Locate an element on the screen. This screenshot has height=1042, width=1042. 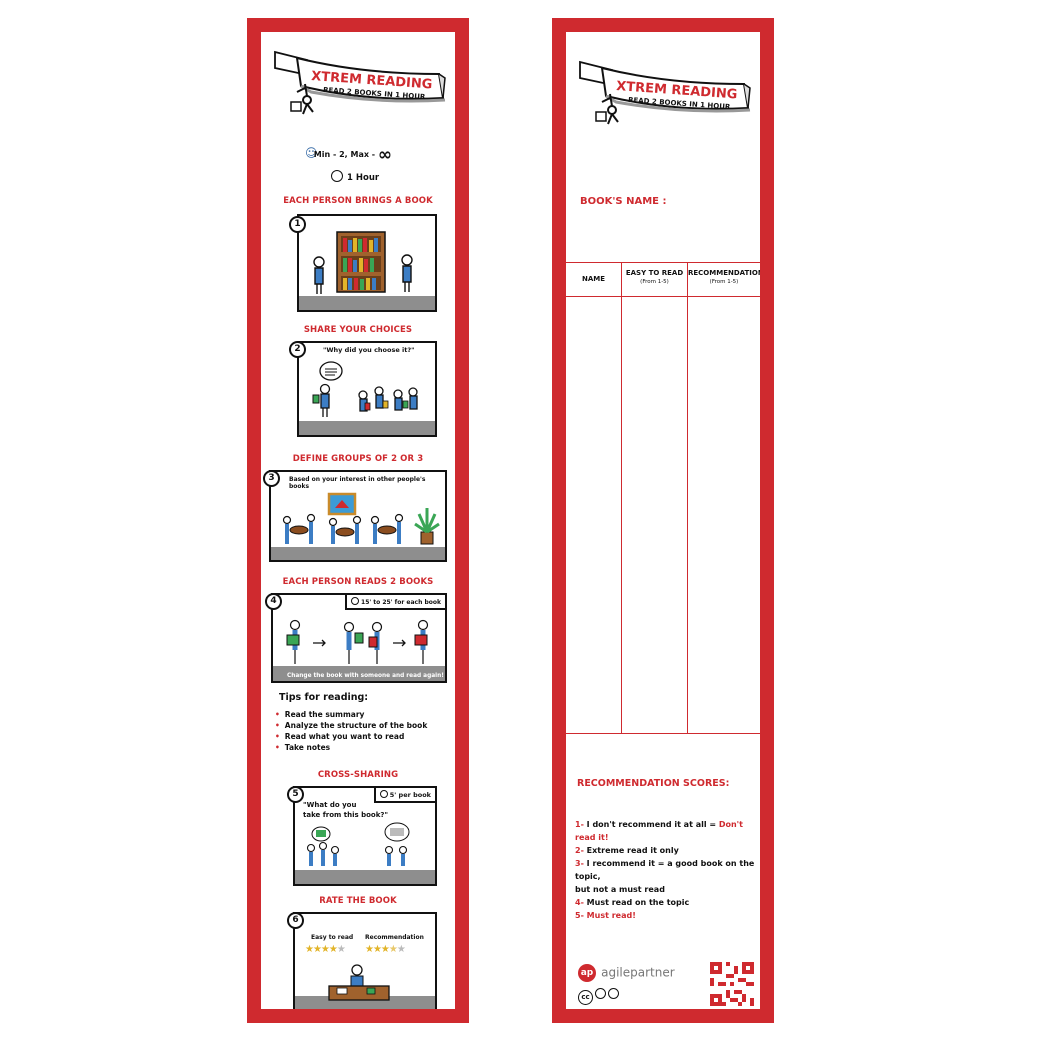
by-license-icon is located at coordinates (601, 993).